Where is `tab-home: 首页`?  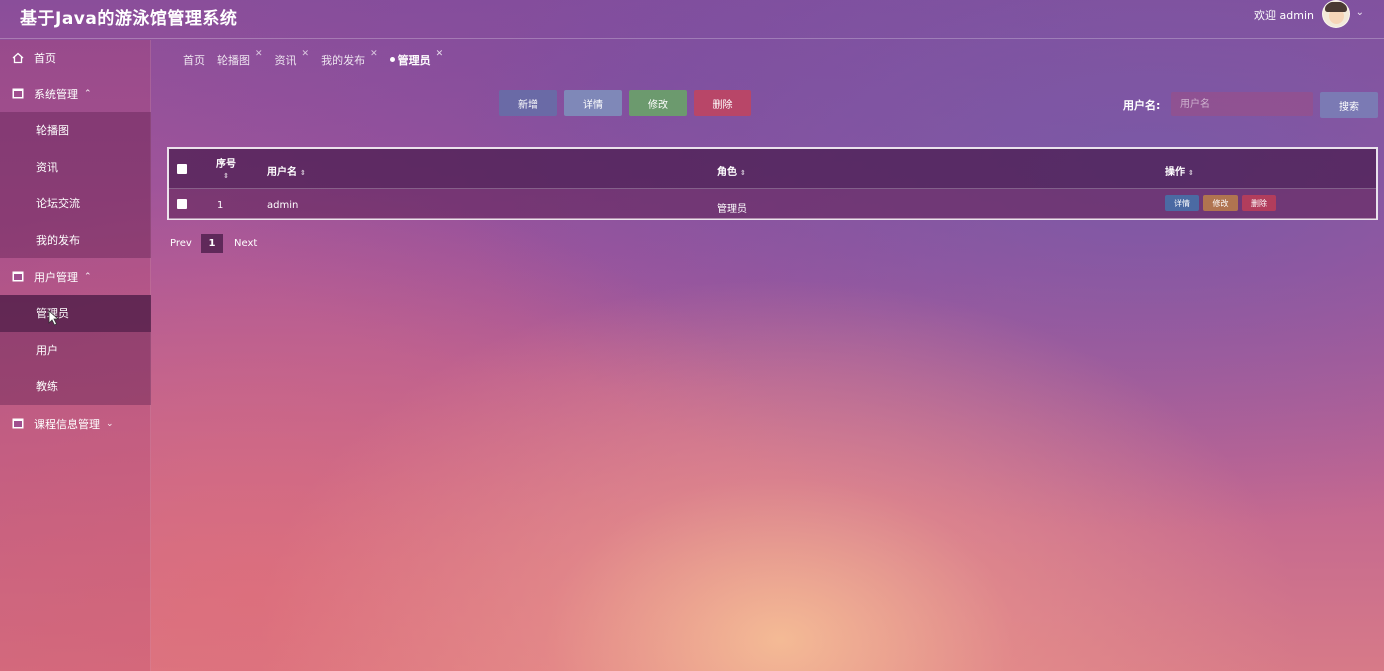 tab-home: 首页 is located at coordinates (194, 60).